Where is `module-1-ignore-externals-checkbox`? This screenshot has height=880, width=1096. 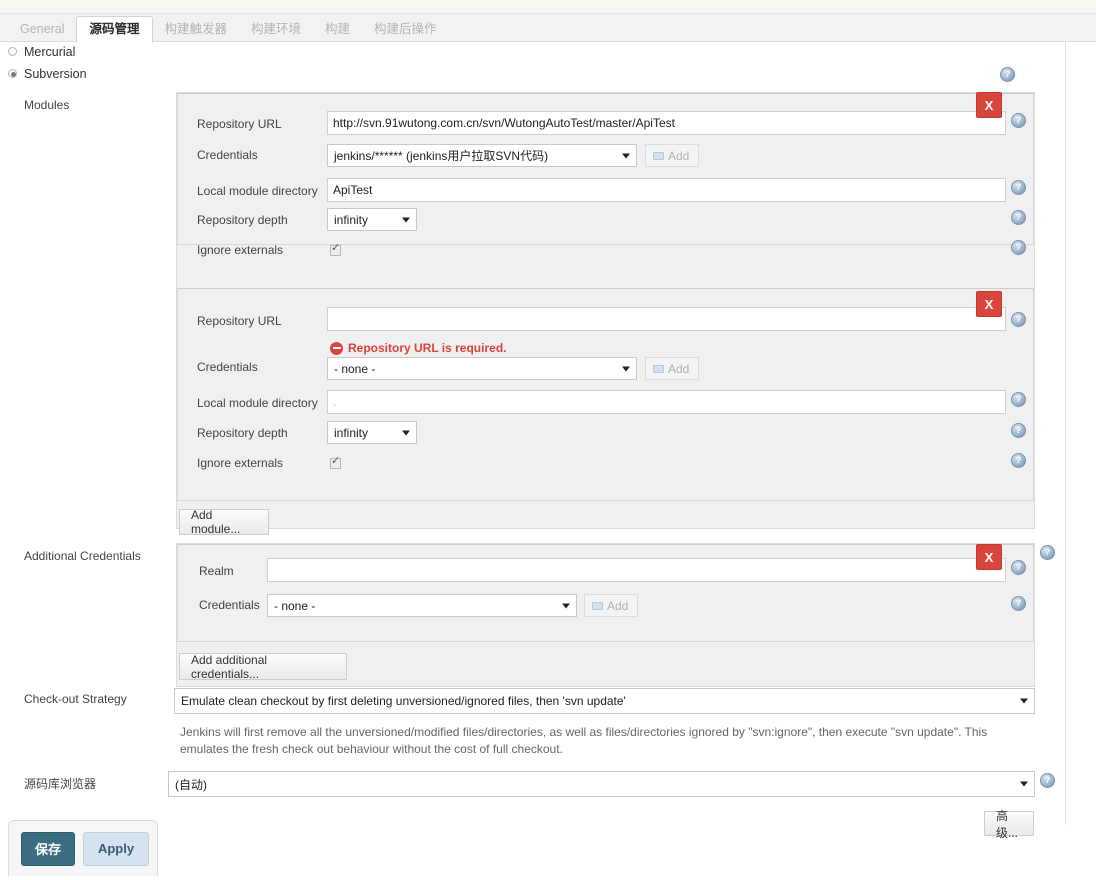
module-1-ignore-externals-checkbox is located at coordinates (335, 250).